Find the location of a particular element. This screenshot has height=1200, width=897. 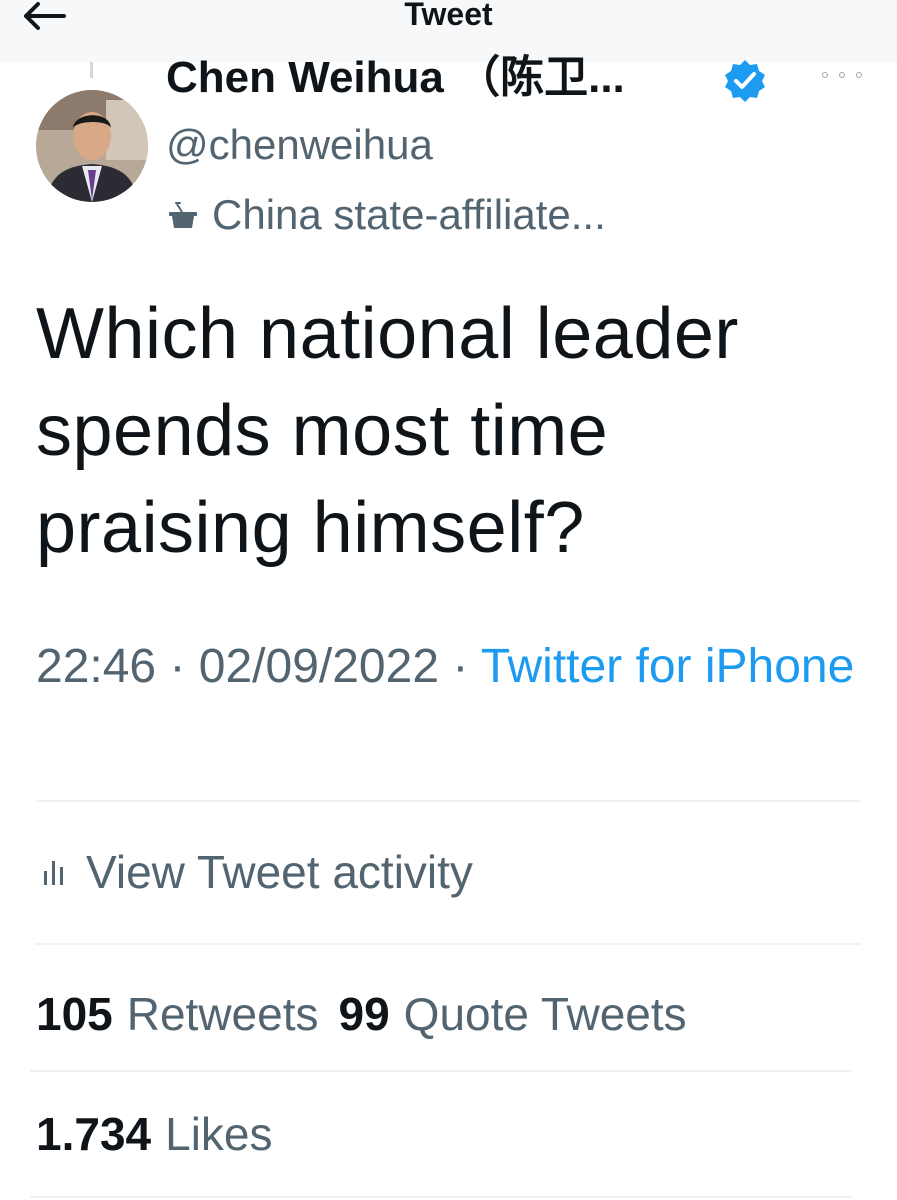

tweet-text-line: spends most time is located at coordinates (322, 431).